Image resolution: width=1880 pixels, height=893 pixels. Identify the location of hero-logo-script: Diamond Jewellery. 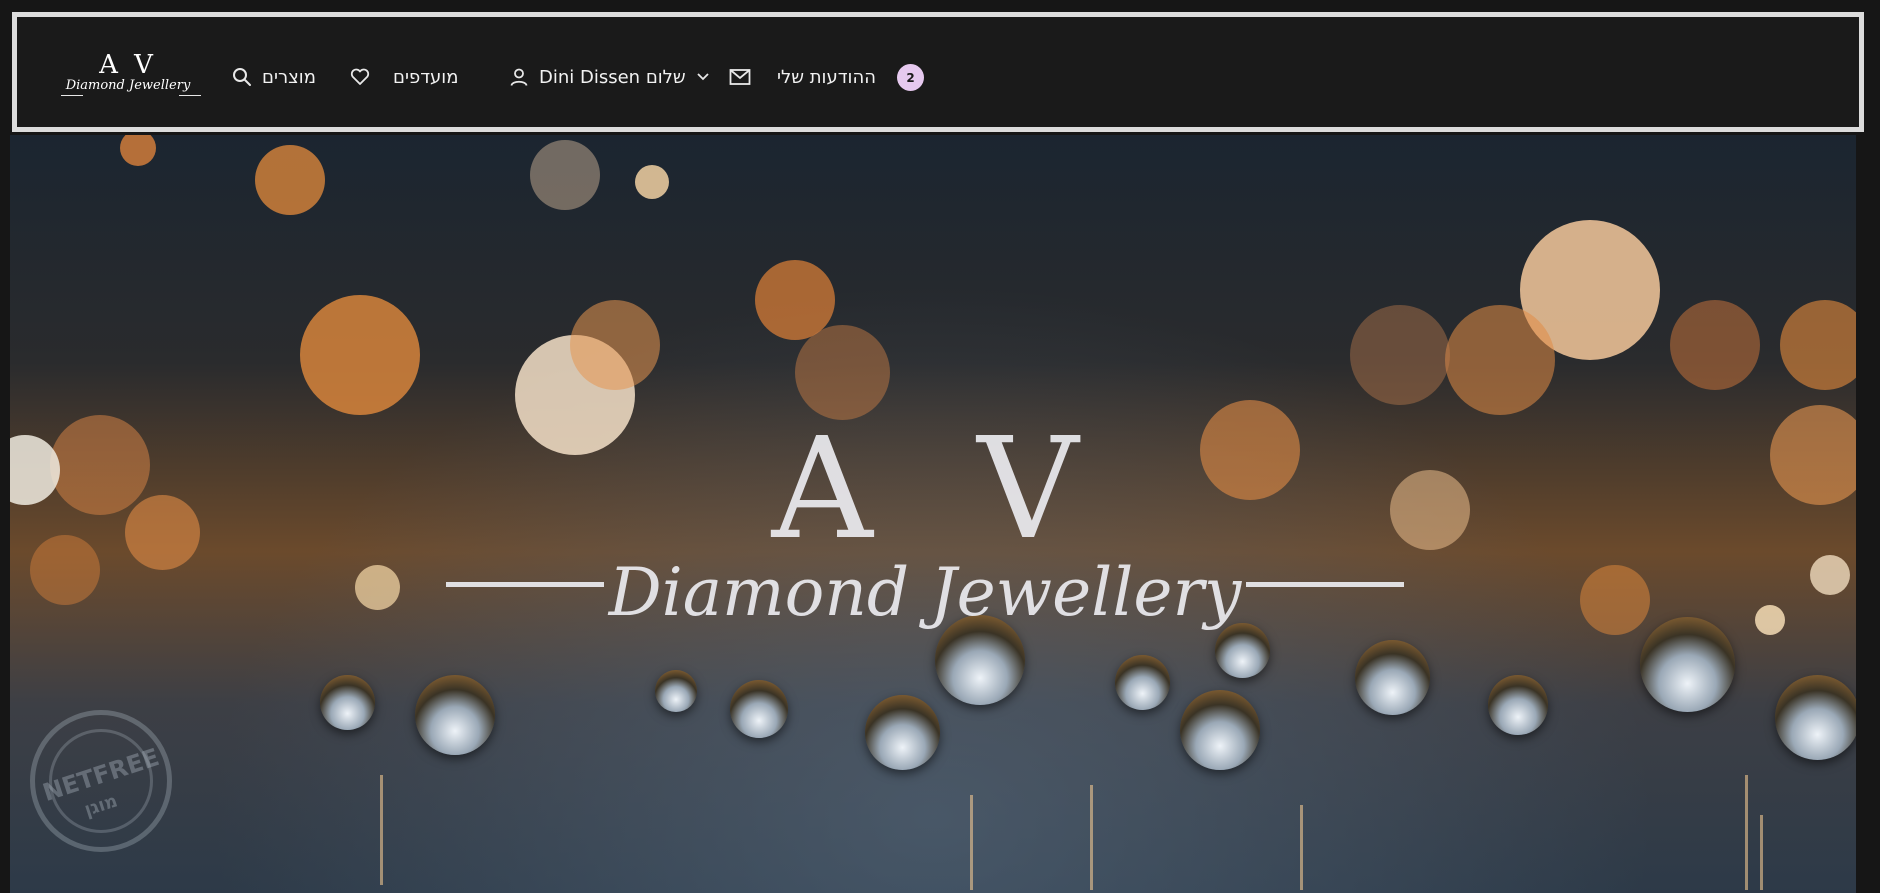
(925, 592).